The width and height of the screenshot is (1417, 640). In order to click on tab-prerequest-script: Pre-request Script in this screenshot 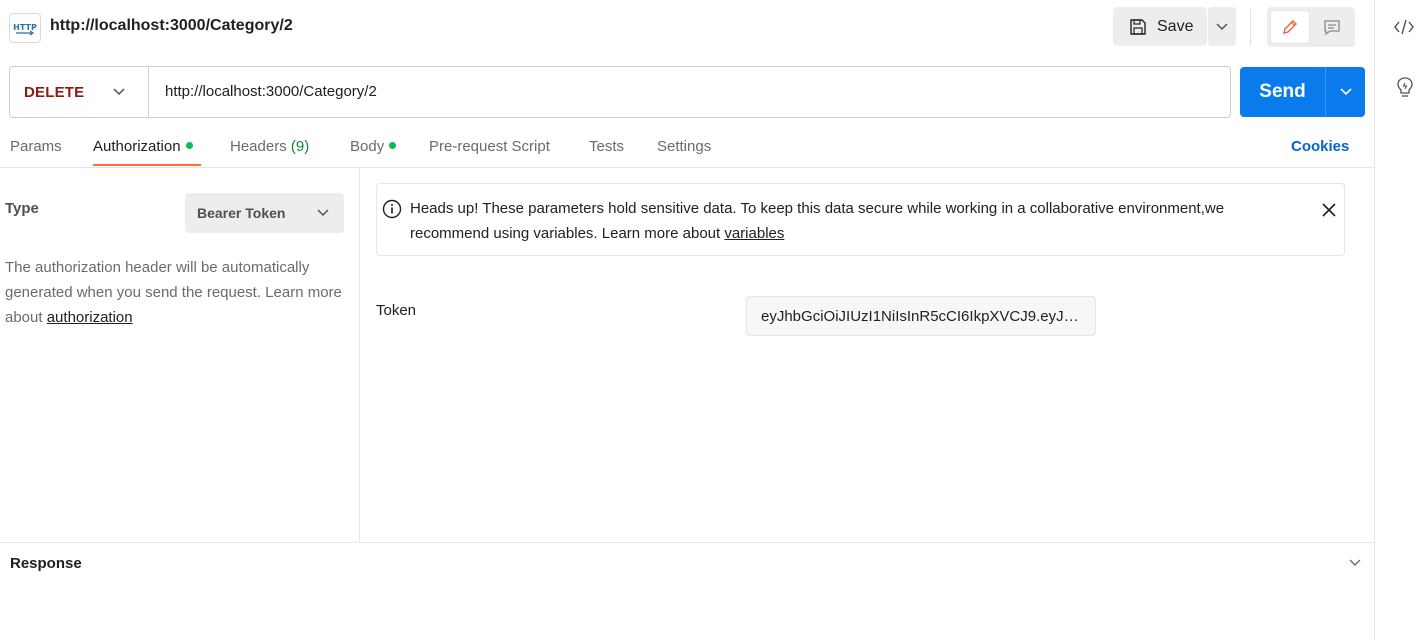, I will do `click(489, 146)`.